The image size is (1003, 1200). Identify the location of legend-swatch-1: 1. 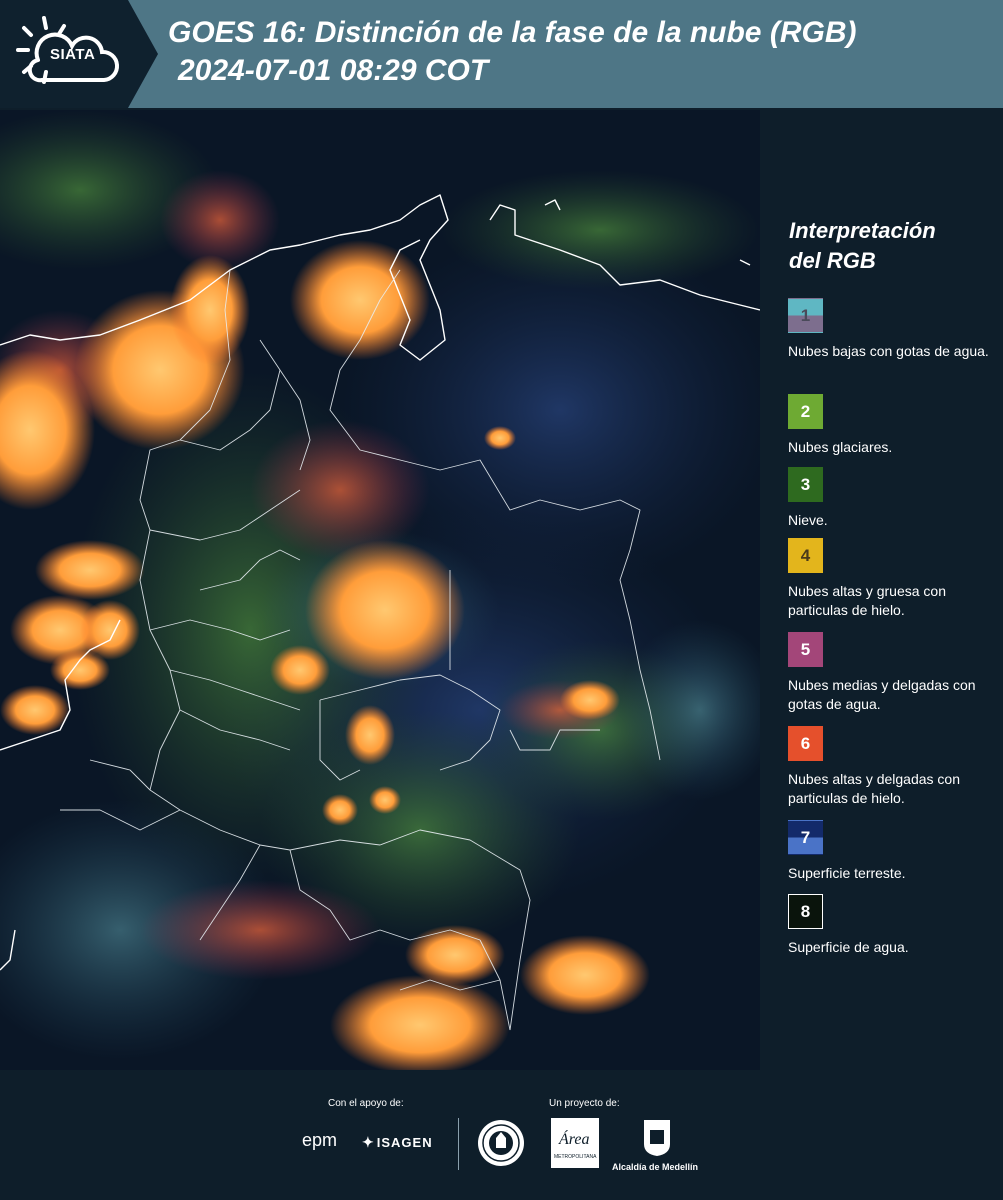
(805, 315).